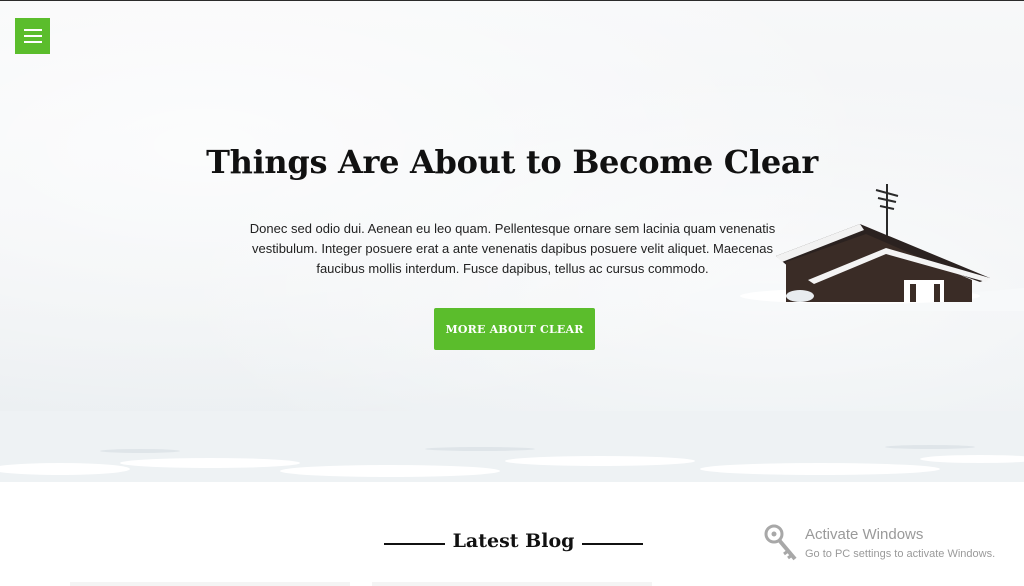  Describe the element at coordinates (780, 542) in the screenshot. I see `key-icon` at that location.